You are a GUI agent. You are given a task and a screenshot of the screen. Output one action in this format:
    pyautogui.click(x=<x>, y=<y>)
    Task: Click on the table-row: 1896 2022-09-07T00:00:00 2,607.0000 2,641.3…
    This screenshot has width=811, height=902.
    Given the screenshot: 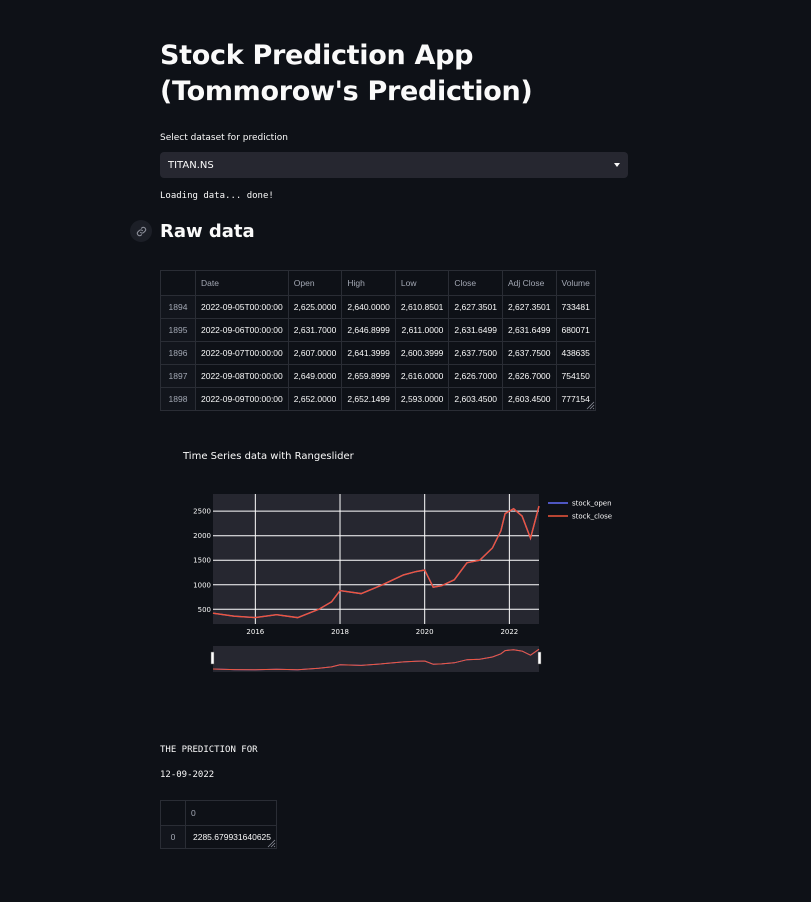 What is the action you would take?
    pyautogui.click(x=378, y=353)
    